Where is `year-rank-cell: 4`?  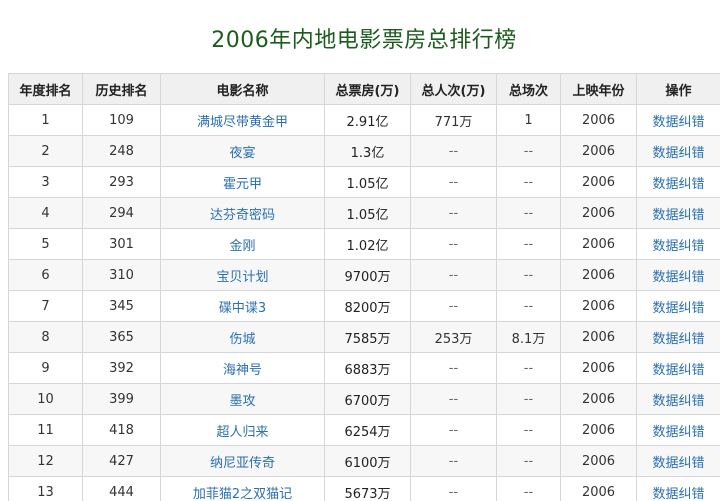 year-rank-cell: 4 is located at coordinates (45, 213).